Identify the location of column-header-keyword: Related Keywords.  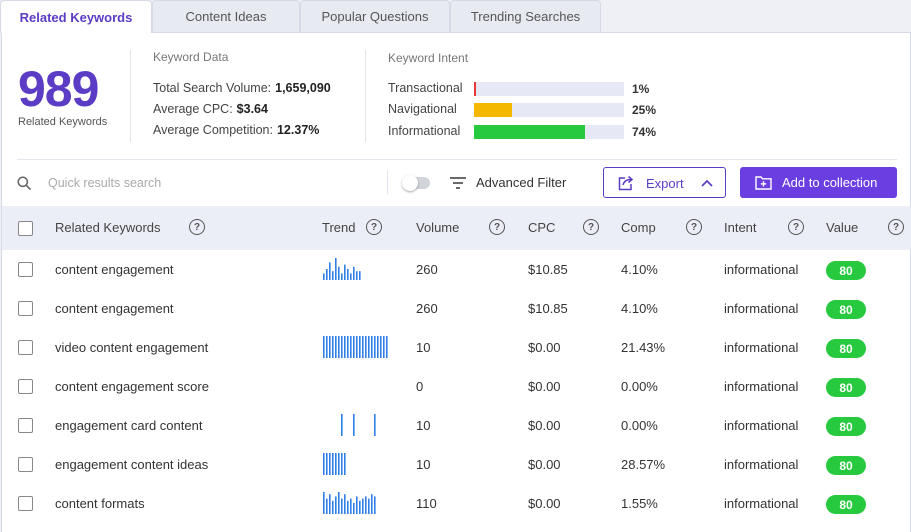
(108, 227).